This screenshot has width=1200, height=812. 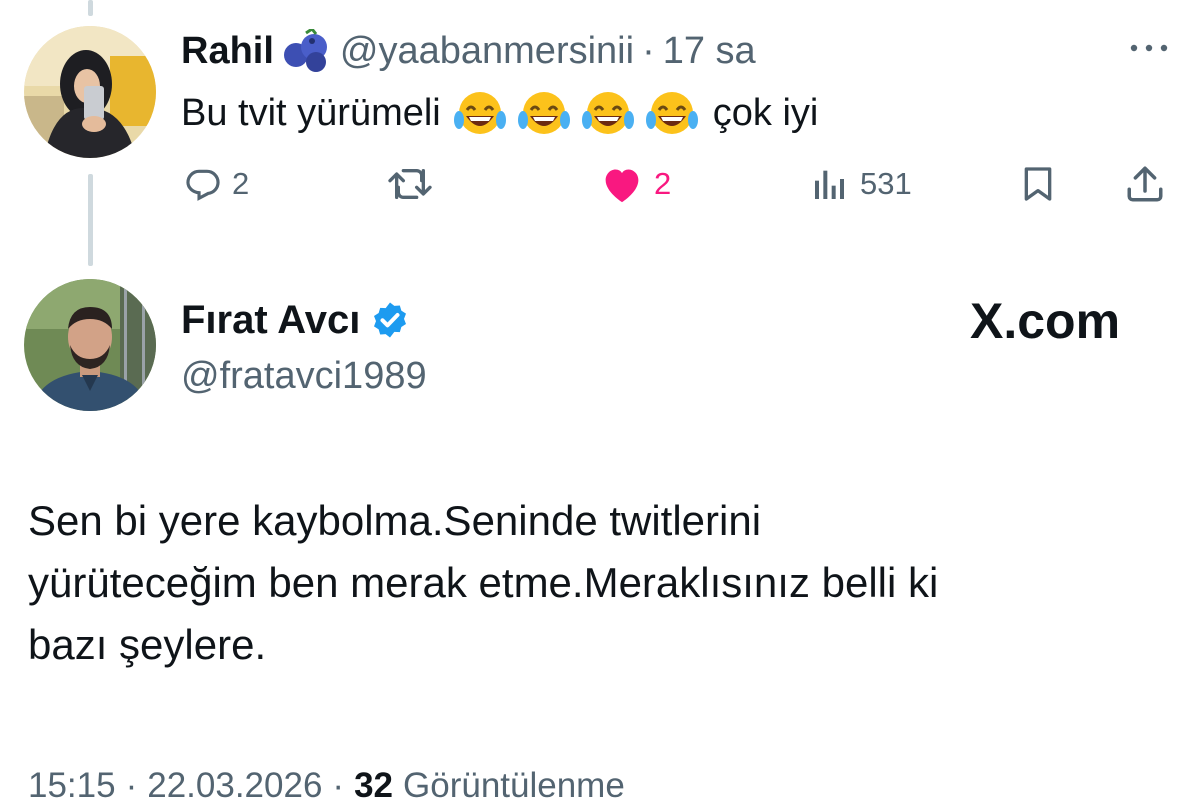 I want to click on bookmark-icon, so click(x=1038, y=184).